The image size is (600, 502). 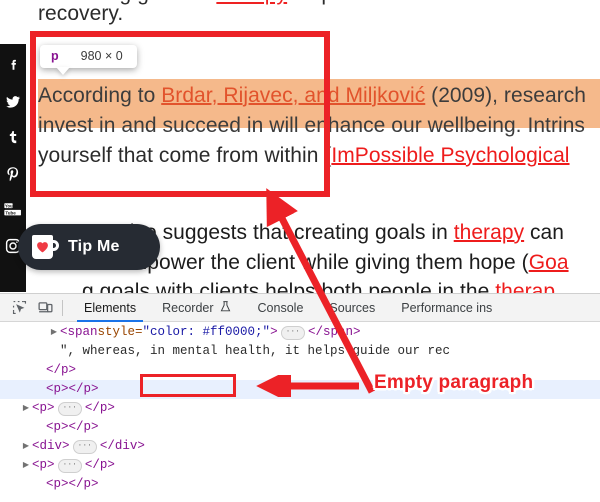 What do you see at coordinates (45, 247) in the screenshot?
I see `coffee-cup-heart-icon` at bounding box center [45, 247].